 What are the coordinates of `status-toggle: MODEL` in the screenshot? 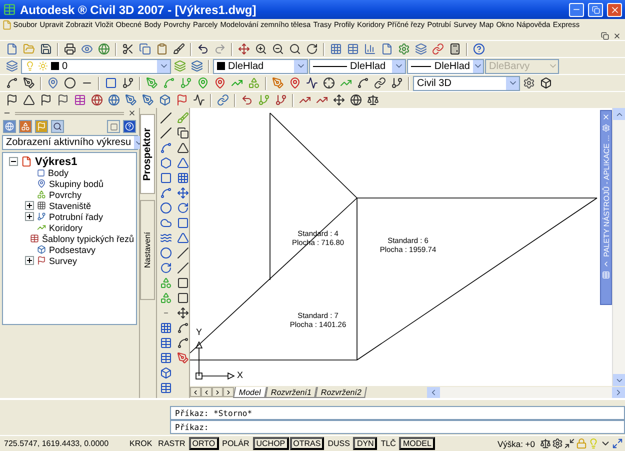 It's located at (417, 443).